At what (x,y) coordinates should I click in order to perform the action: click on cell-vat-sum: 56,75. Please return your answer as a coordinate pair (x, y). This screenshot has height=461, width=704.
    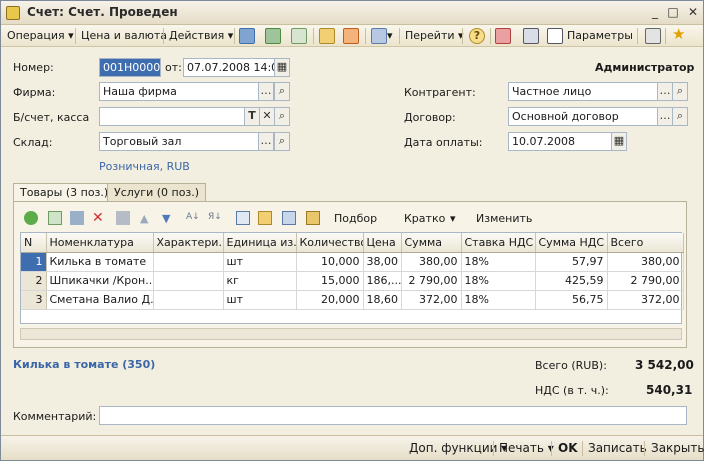
    Looking at the image, I should click on (571, 300).